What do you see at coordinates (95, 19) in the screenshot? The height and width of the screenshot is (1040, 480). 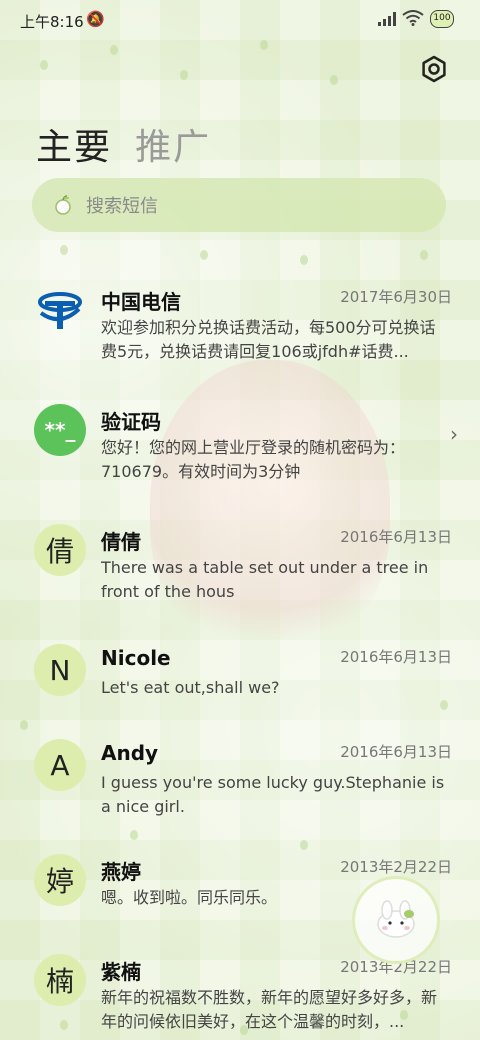 I see `notification-off-icon: 🔕` at bounding box center [95, 19].